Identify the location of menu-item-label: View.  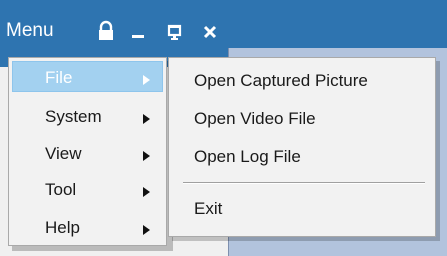
(63, 153).